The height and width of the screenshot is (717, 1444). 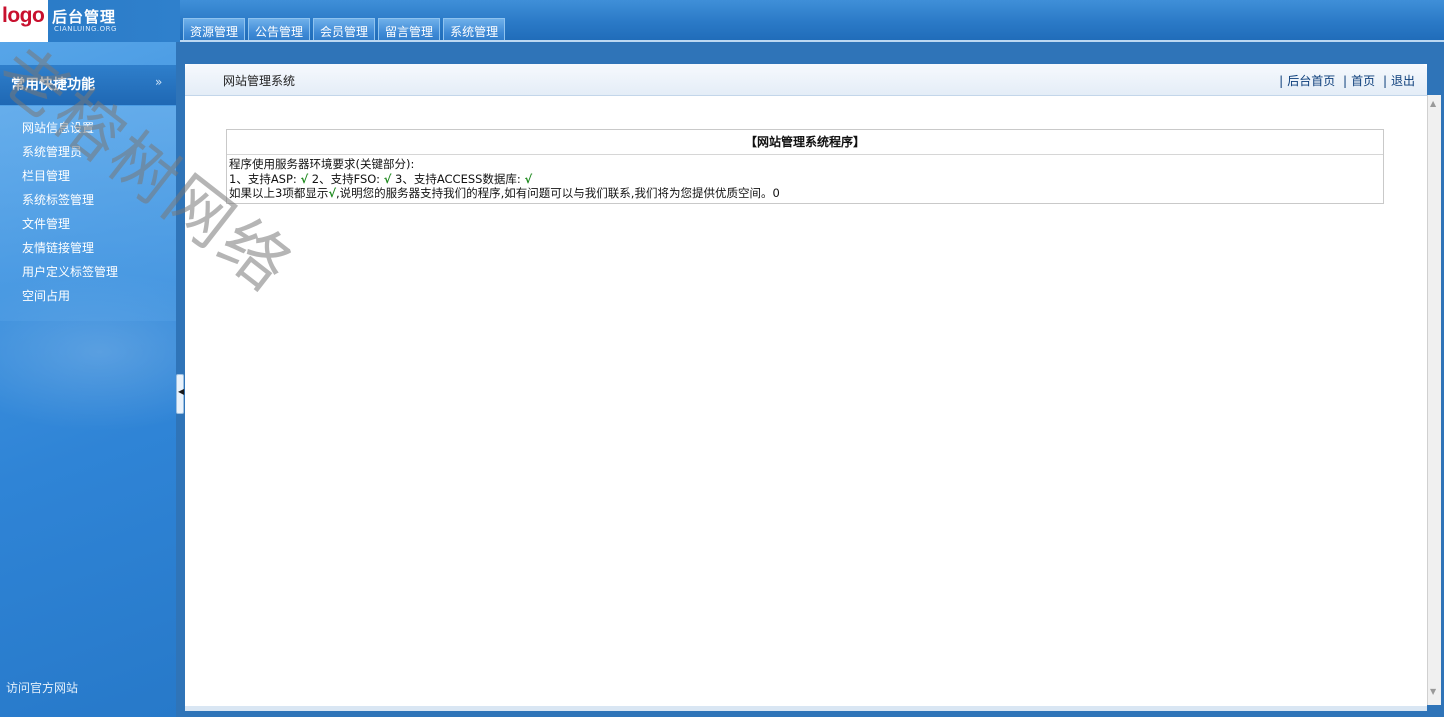 I want to click on requirements-heading: 程序使用服务器环境要求(关键部分):, so click(x=322, y=164).